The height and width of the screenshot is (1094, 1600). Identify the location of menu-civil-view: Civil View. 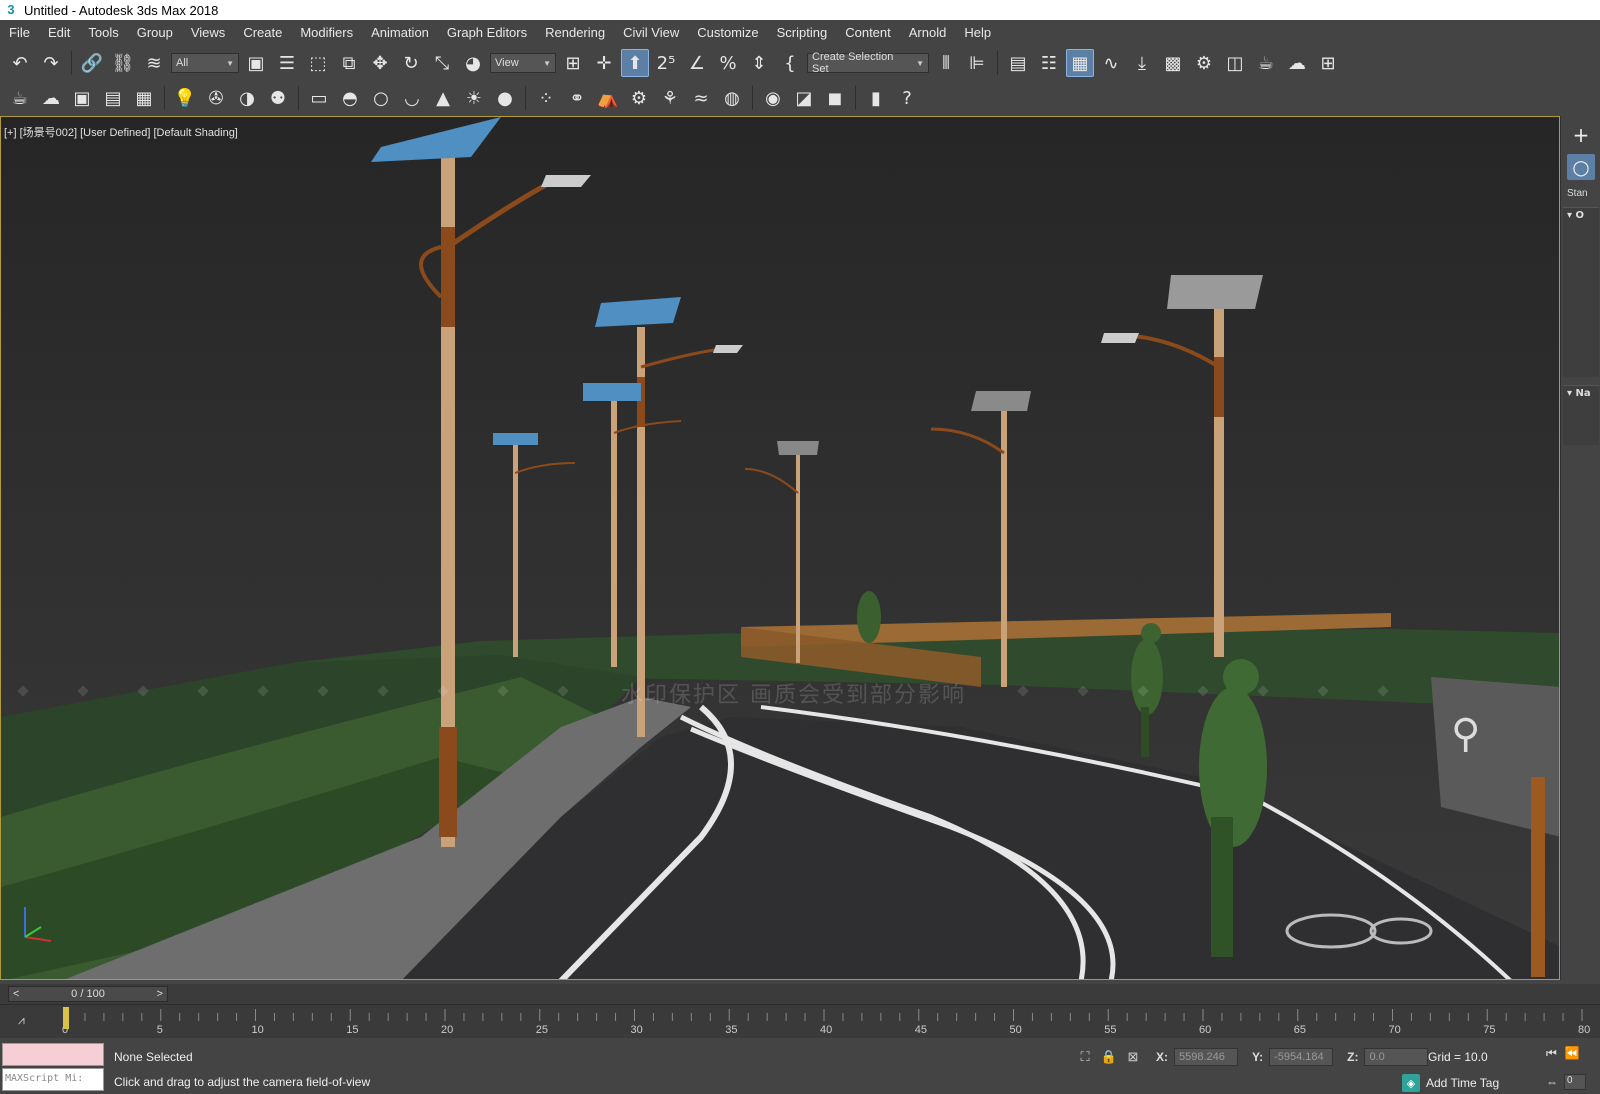
(651, 32).